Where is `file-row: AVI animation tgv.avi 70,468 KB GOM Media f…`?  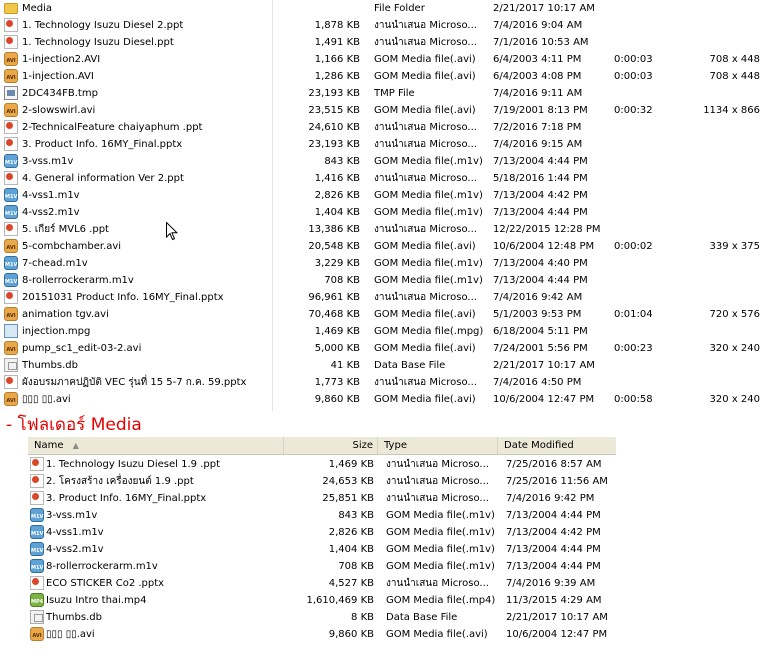 file-row: AVI animation tgv.avi 70,468 KB GOM Media f… is located at coordinates (382, 314).